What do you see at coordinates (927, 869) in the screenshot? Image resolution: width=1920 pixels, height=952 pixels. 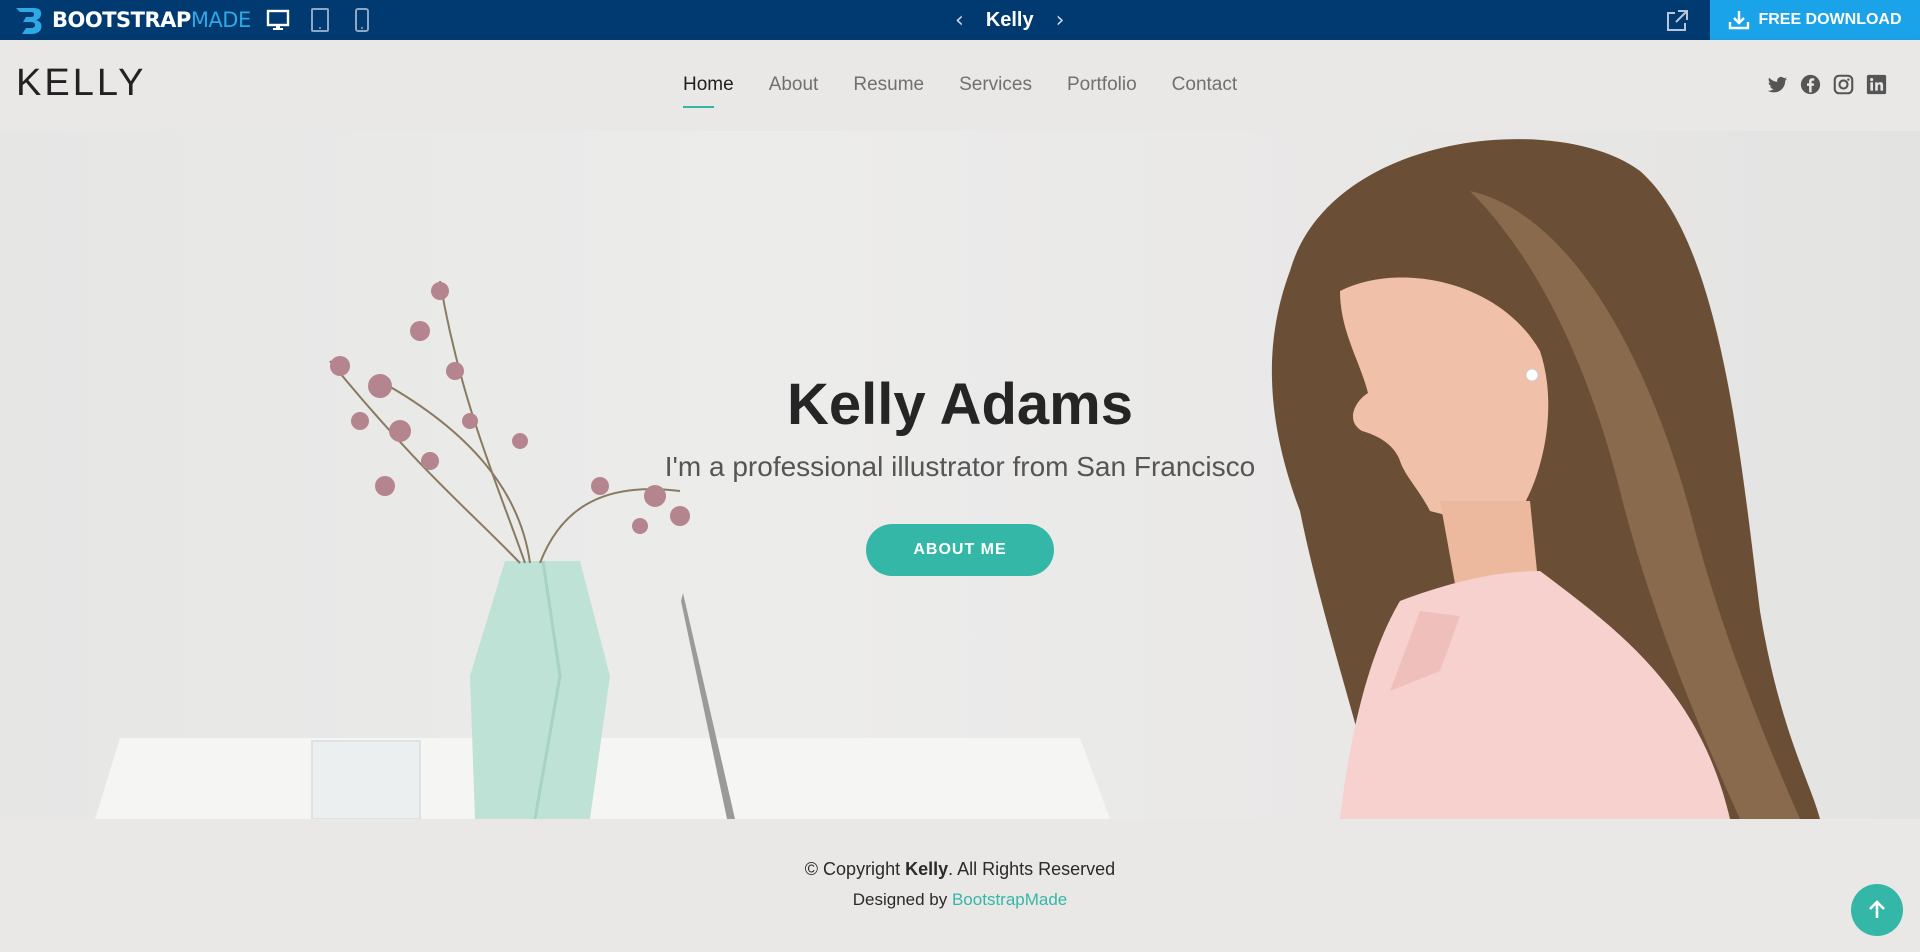 I see `copyright-name: Kelly` at bounding box center [927, 869].